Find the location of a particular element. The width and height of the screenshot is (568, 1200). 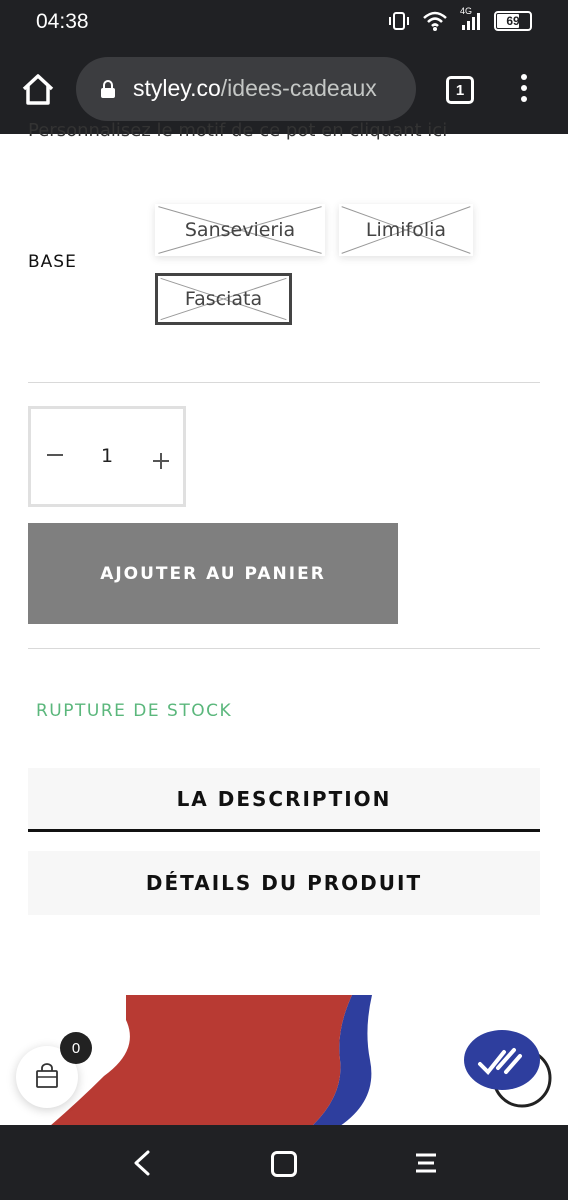

variant-label: Limifolia is located at coordinates (406, 230).